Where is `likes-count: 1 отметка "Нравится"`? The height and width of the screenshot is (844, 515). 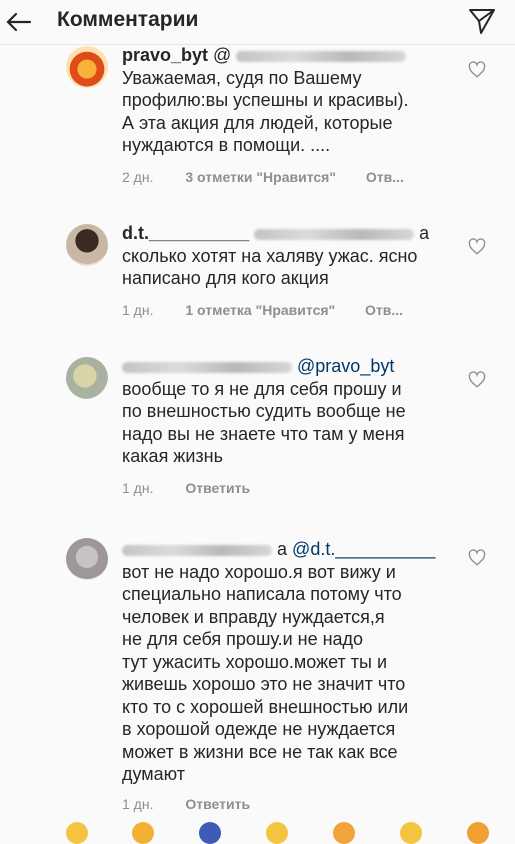
likes-count: 1 отметка "Нравится" is located at coordinates (260, 310).